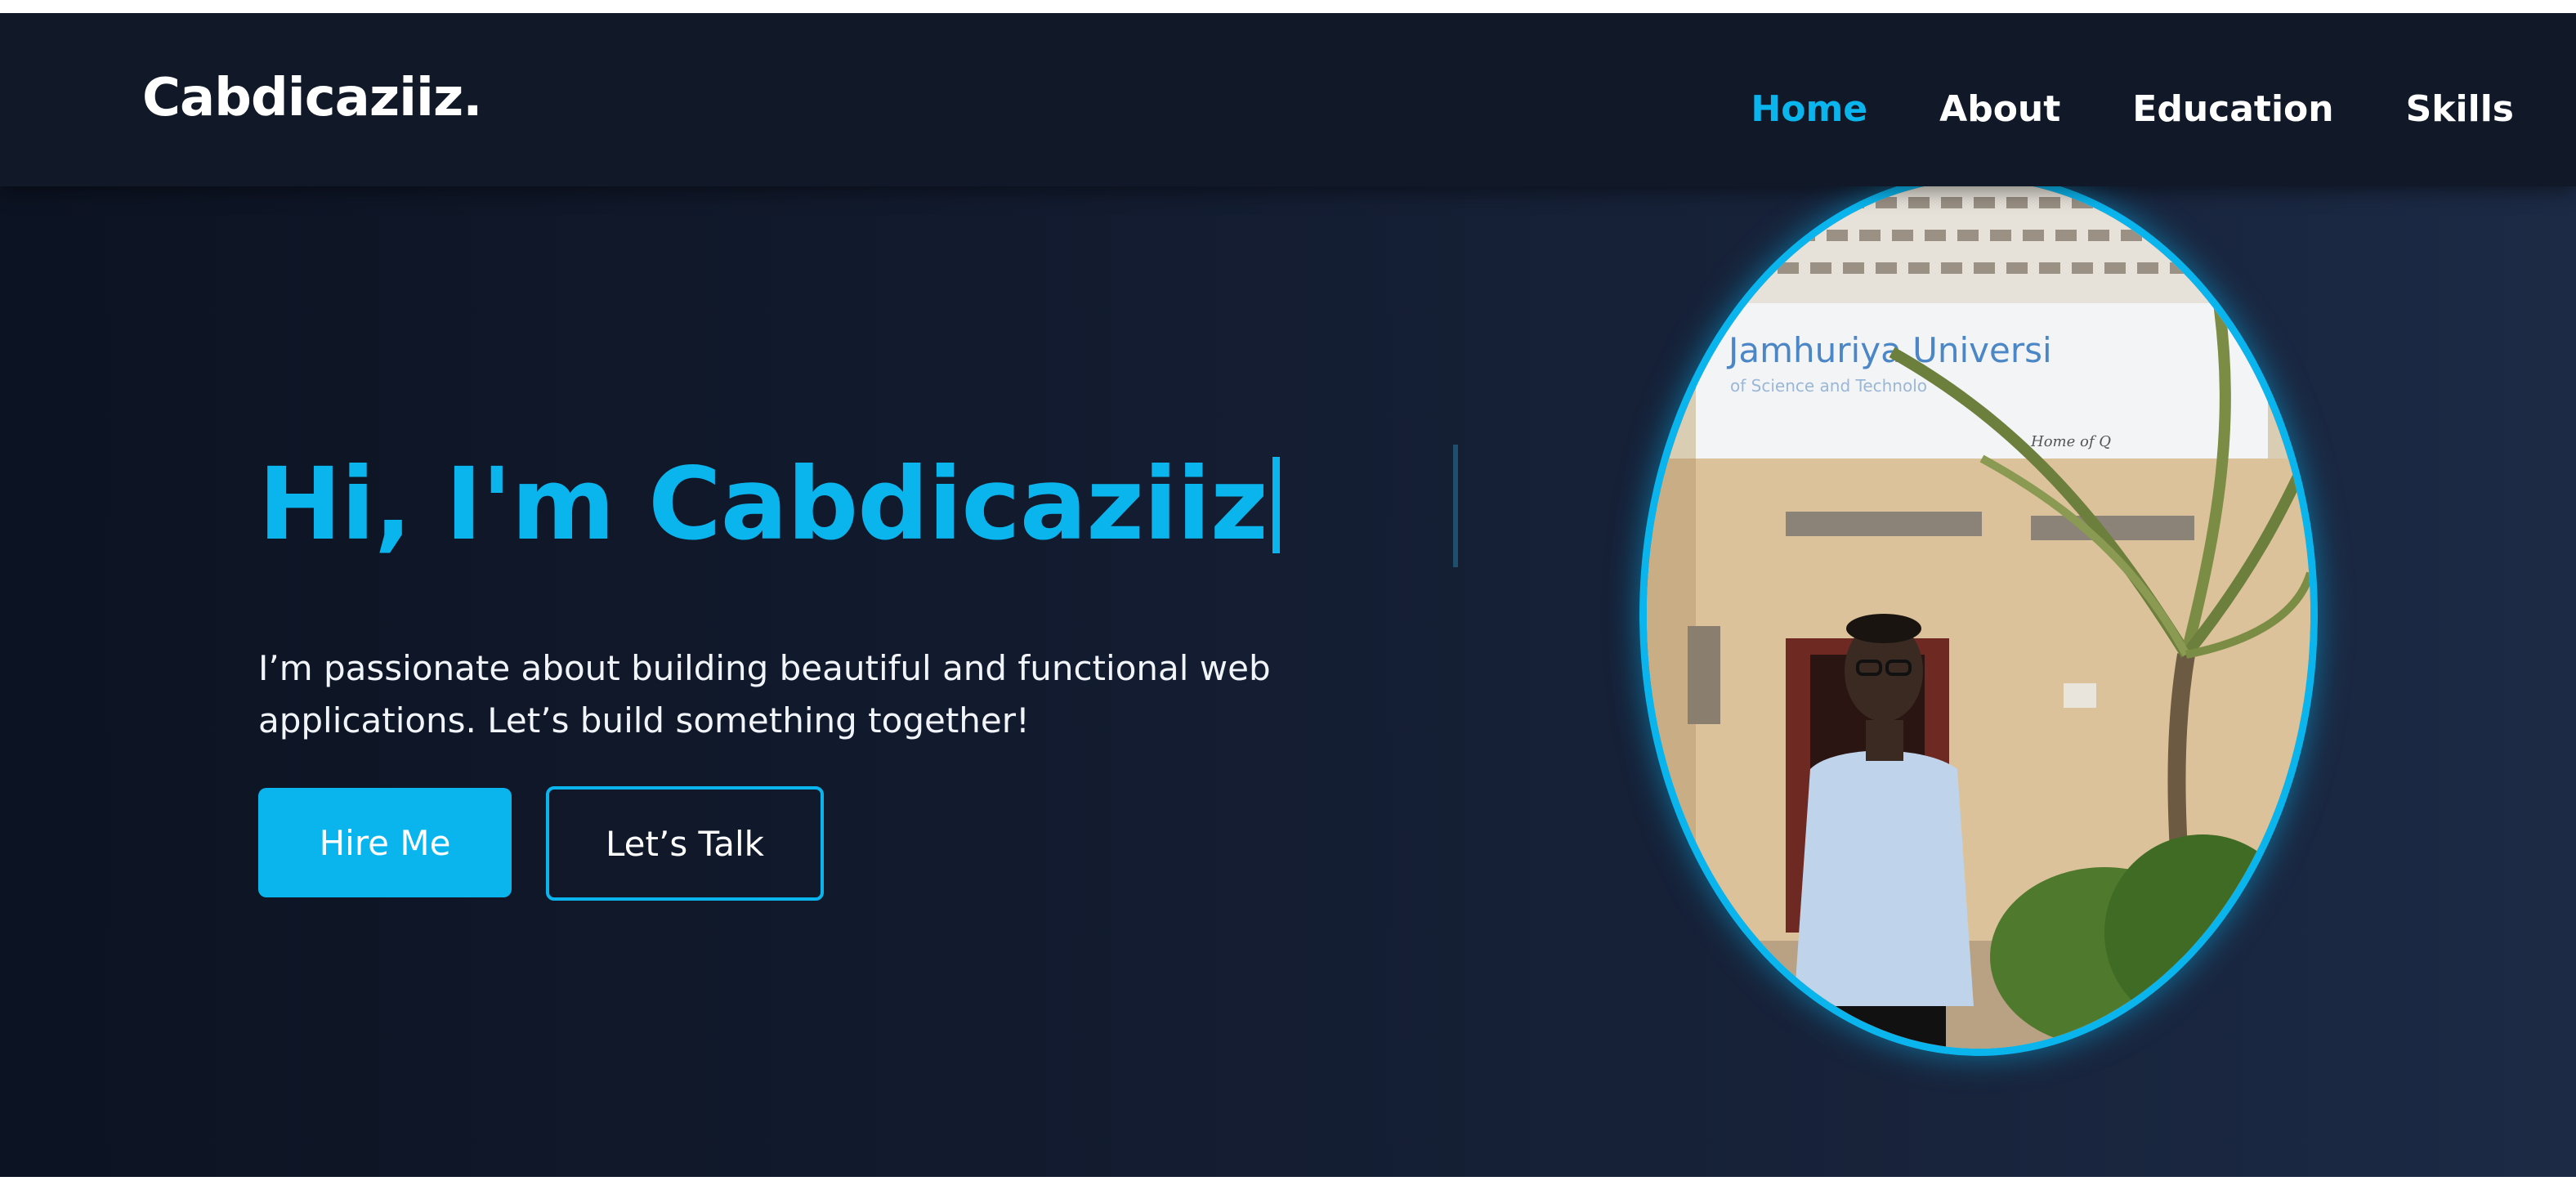  I want to click on nav-link-skills: Skills, so click(2460, 109).